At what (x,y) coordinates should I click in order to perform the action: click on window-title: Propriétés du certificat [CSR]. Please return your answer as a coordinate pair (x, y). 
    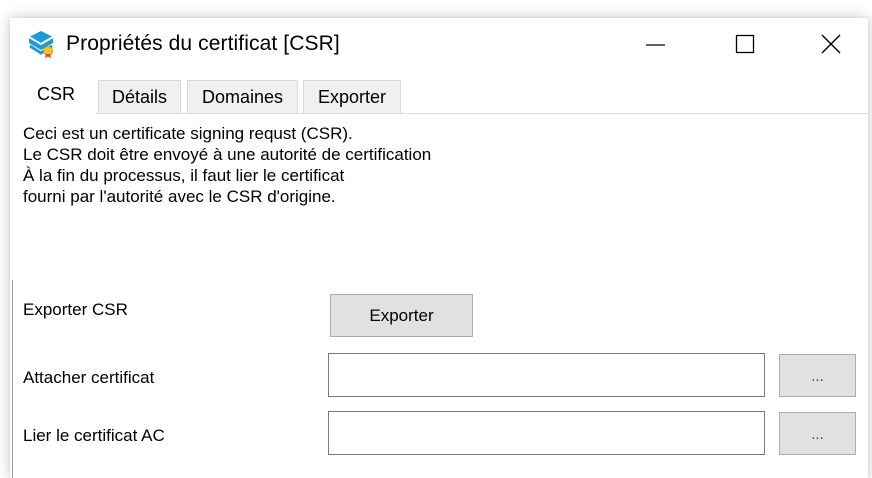
    Looking at the image, I should click on (203, 43).